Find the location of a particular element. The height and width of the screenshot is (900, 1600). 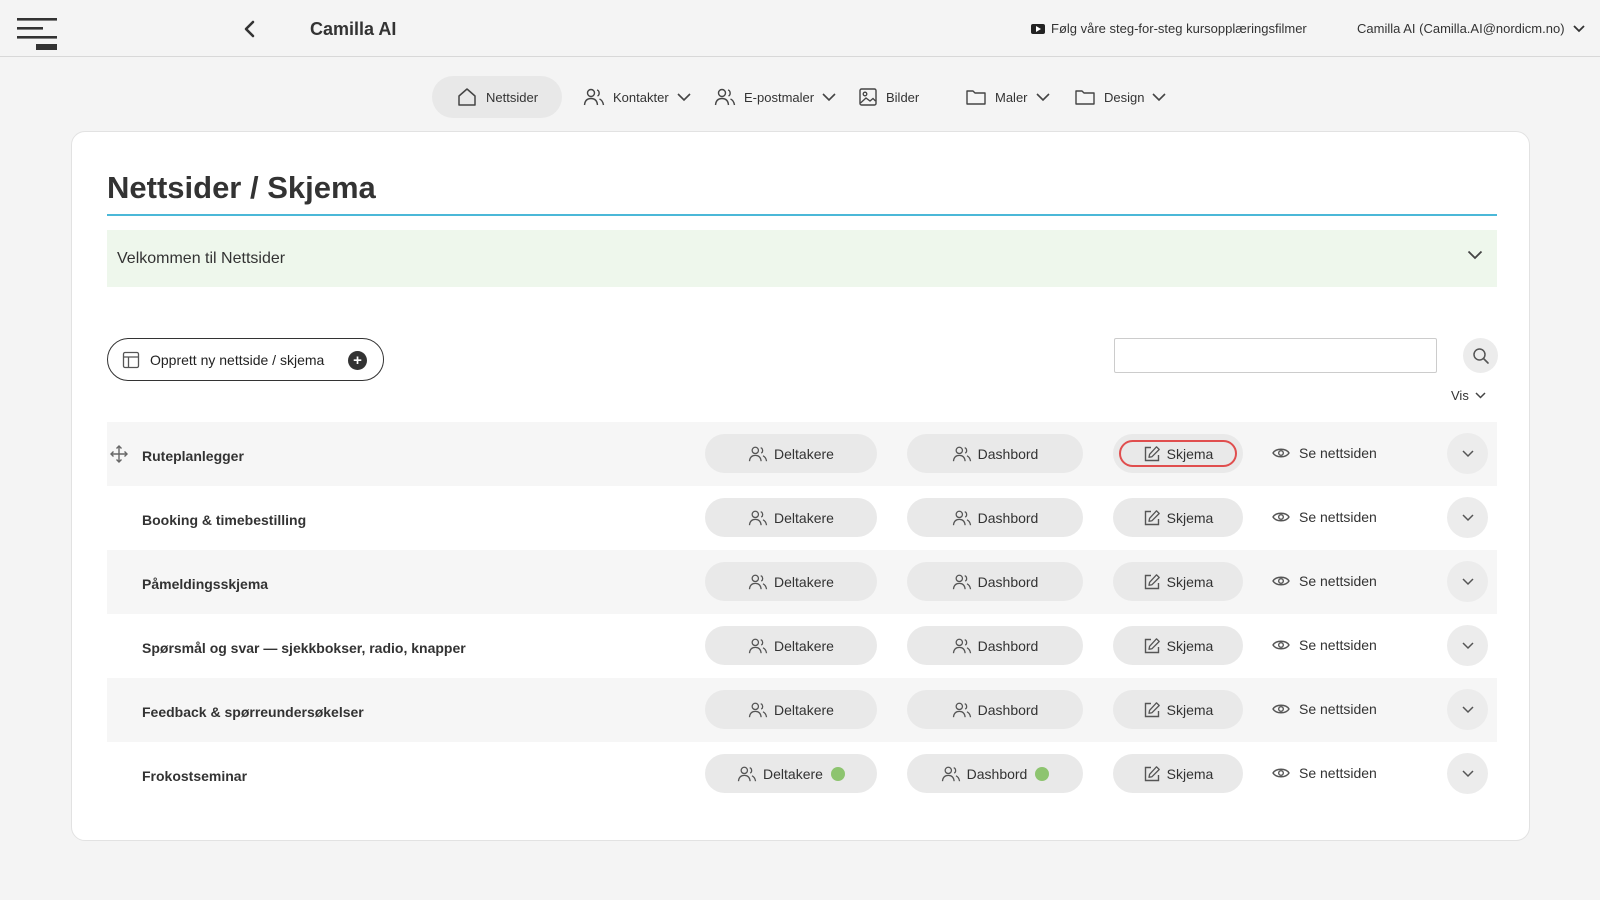

vis-label: Vis is located at coordinates (1460, 395).